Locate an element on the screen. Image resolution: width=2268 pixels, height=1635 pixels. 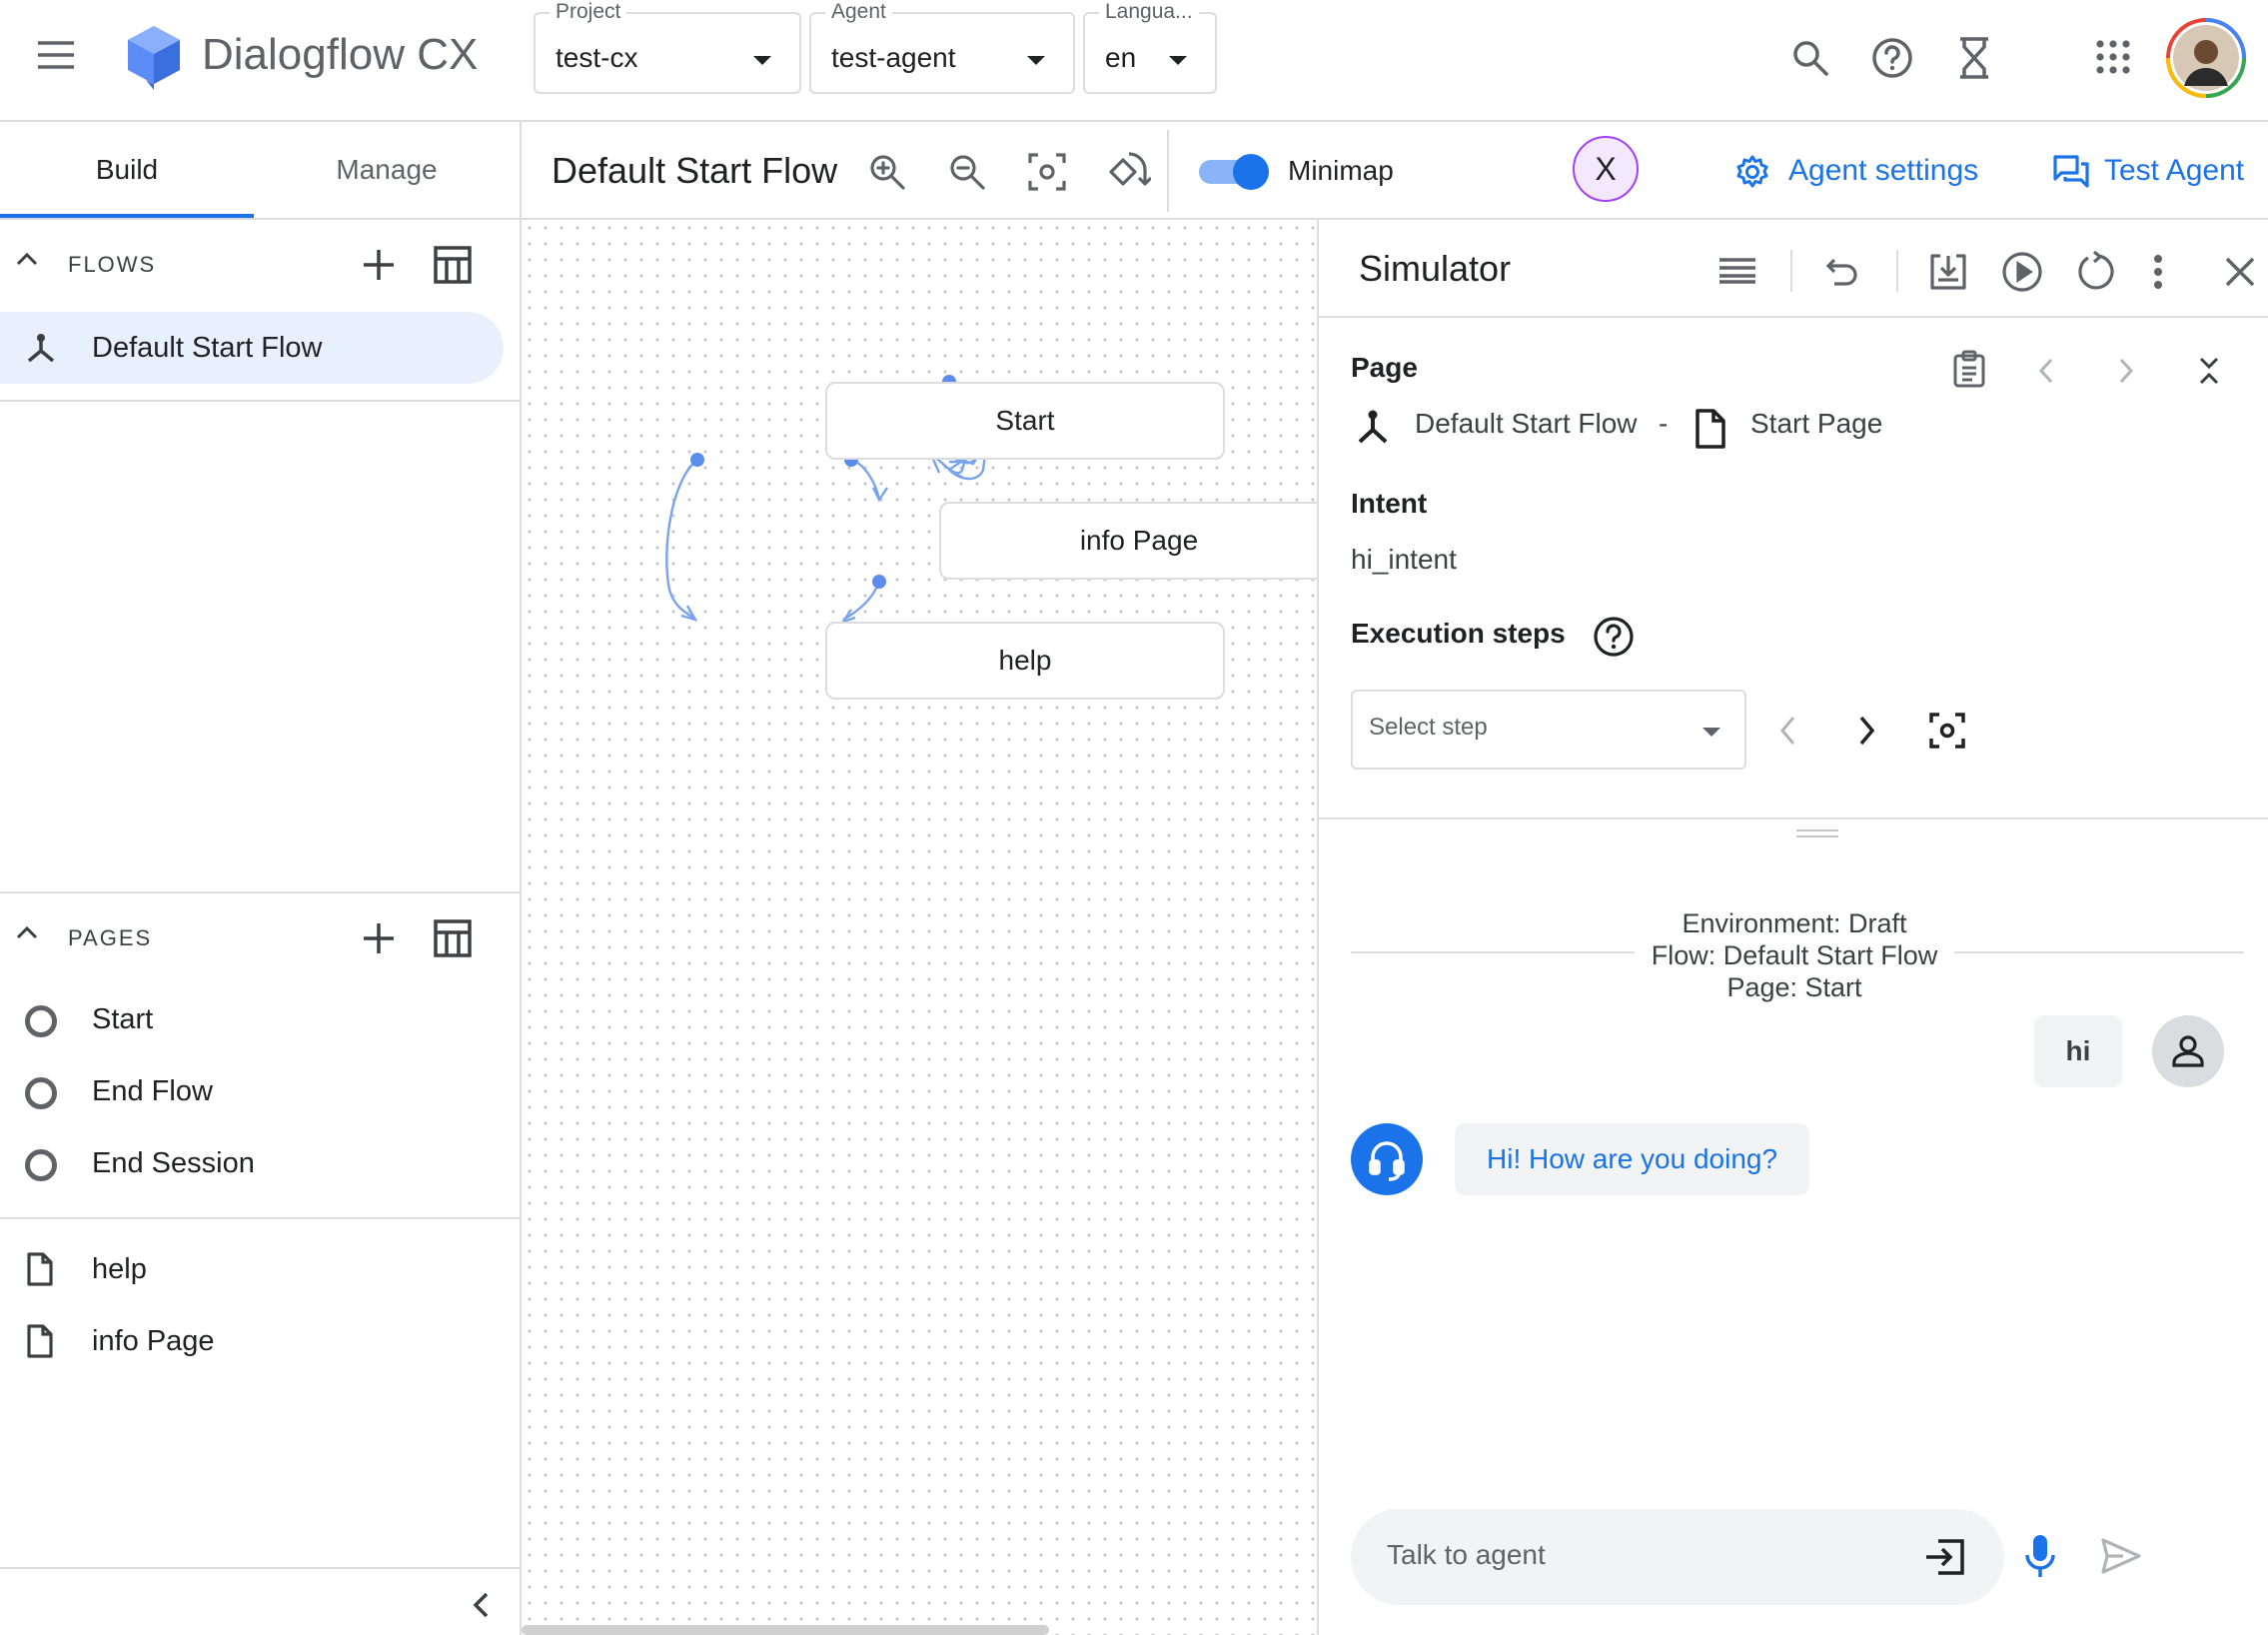
language-select: Langua... en is located at coordinates (1150, 47).